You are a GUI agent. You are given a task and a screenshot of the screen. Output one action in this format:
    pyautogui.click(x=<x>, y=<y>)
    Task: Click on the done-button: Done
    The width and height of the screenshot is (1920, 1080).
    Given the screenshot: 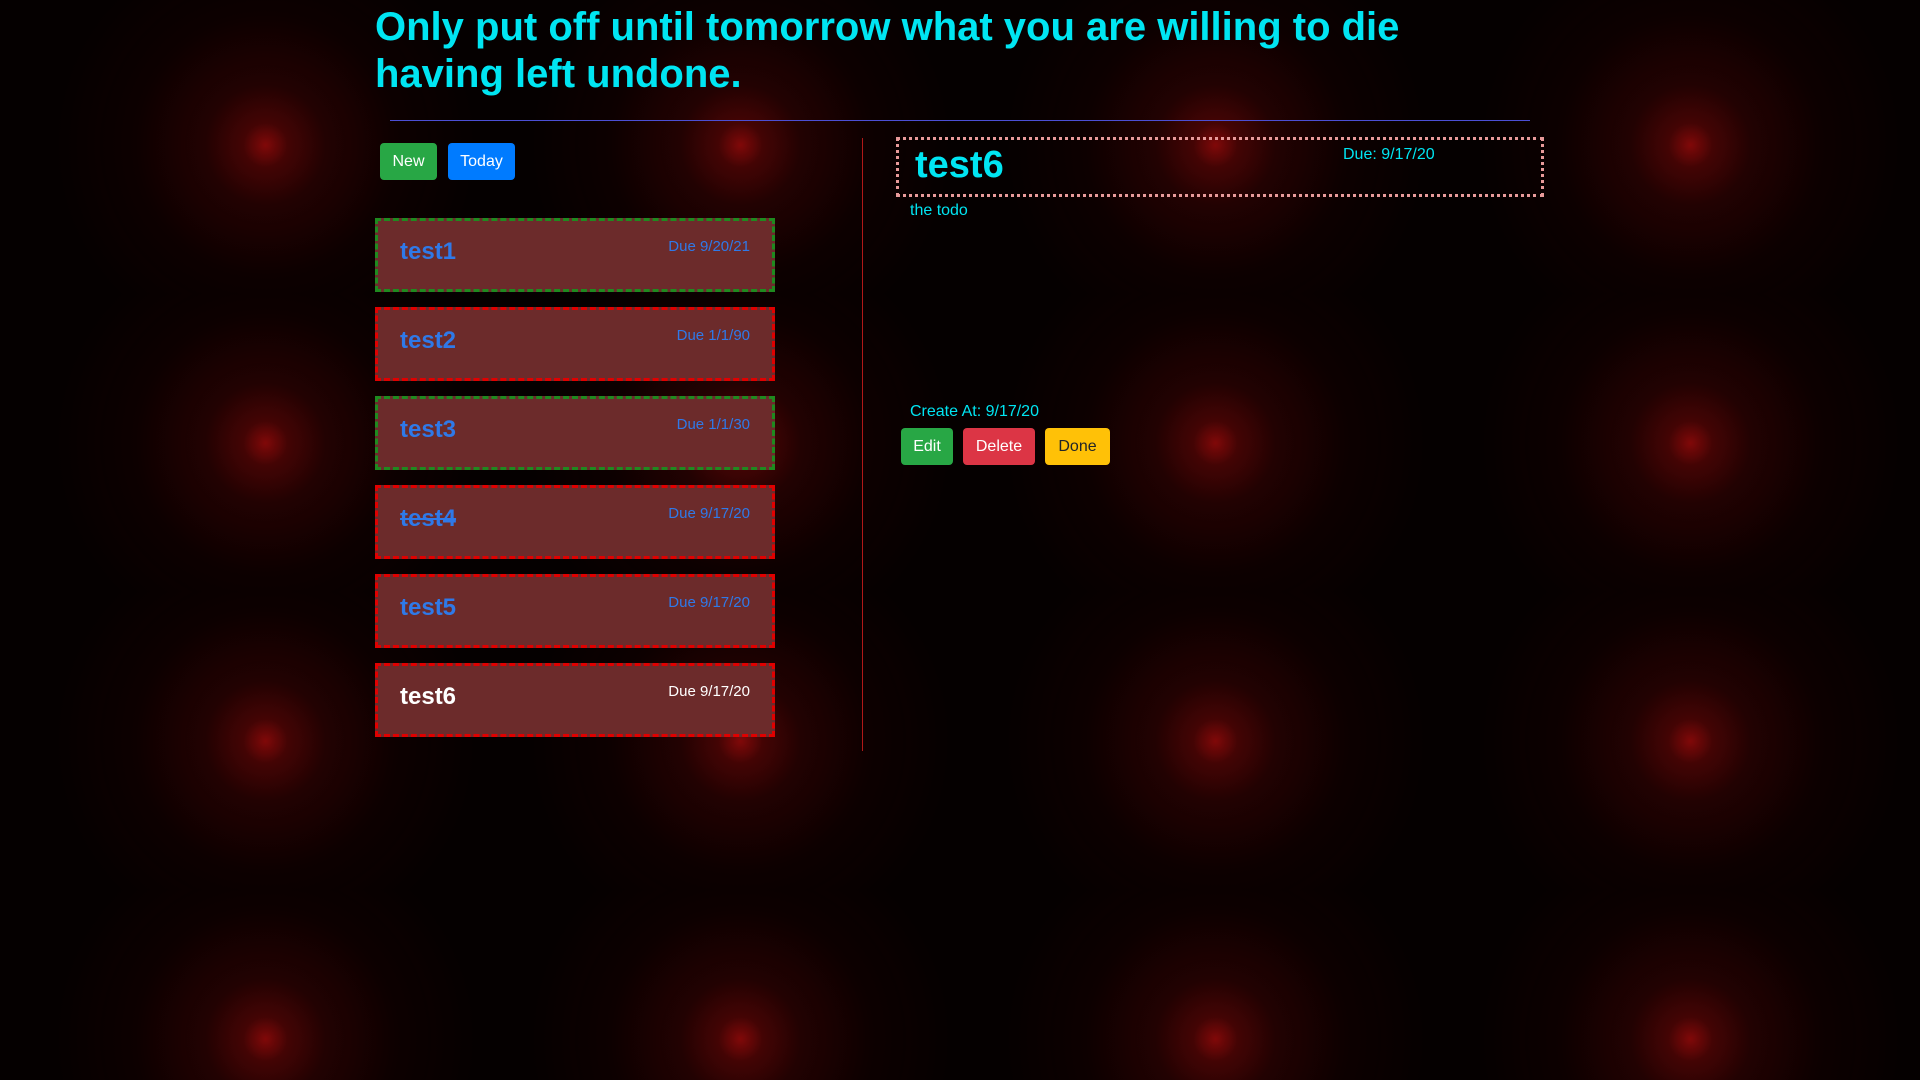 What is the action you would take?
    pyautogui.click(x=1077, y=446)
    